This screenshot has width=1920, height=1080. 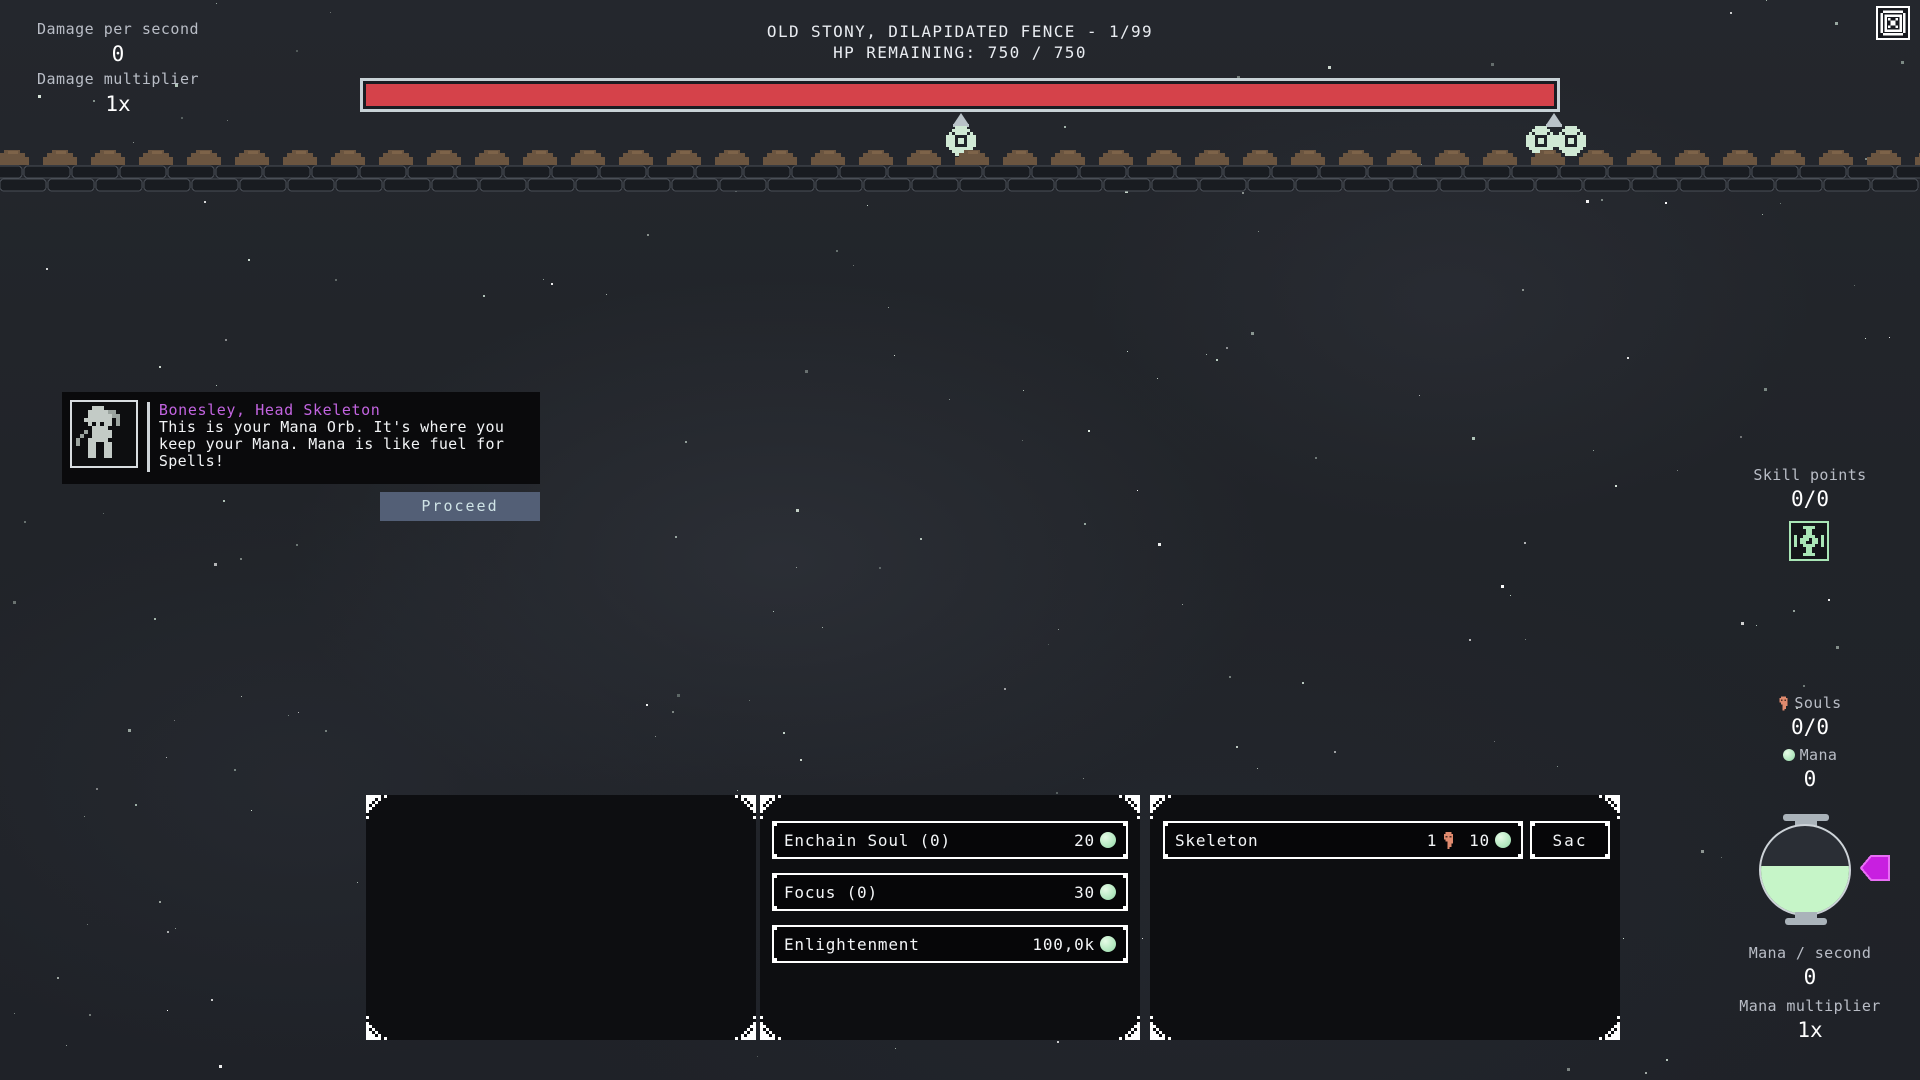 What do you see at coordinates (950, 944) in the screenshot?
I see `spell-row-enlightenment: Enlightenment 100,0k` at bounding box center [950, 944].